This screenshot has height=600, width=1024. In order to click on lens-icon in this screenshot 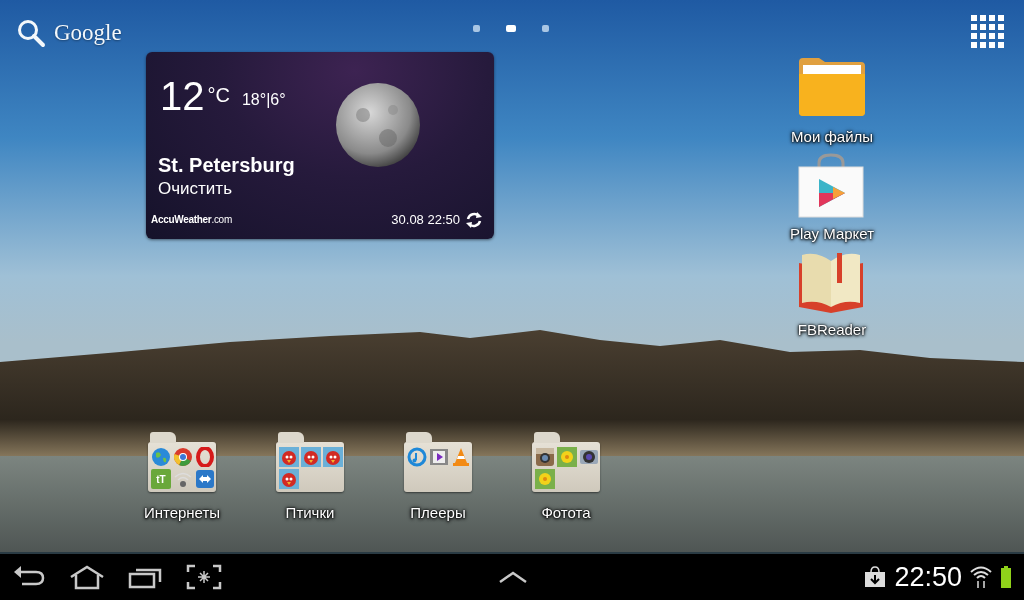, I will do `click(589, 457)`.